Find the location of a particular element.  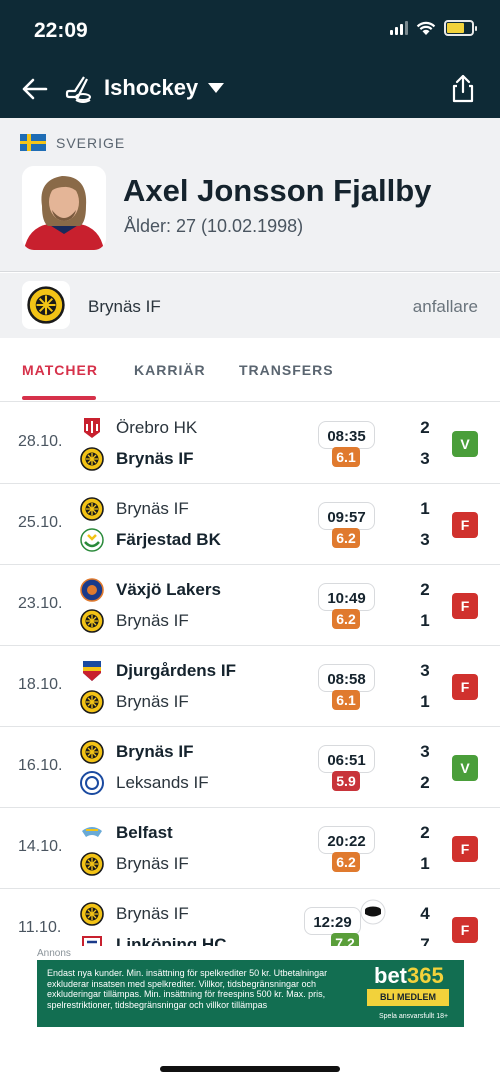

home-team: Örebro HK is located at coordinates (157, 427).